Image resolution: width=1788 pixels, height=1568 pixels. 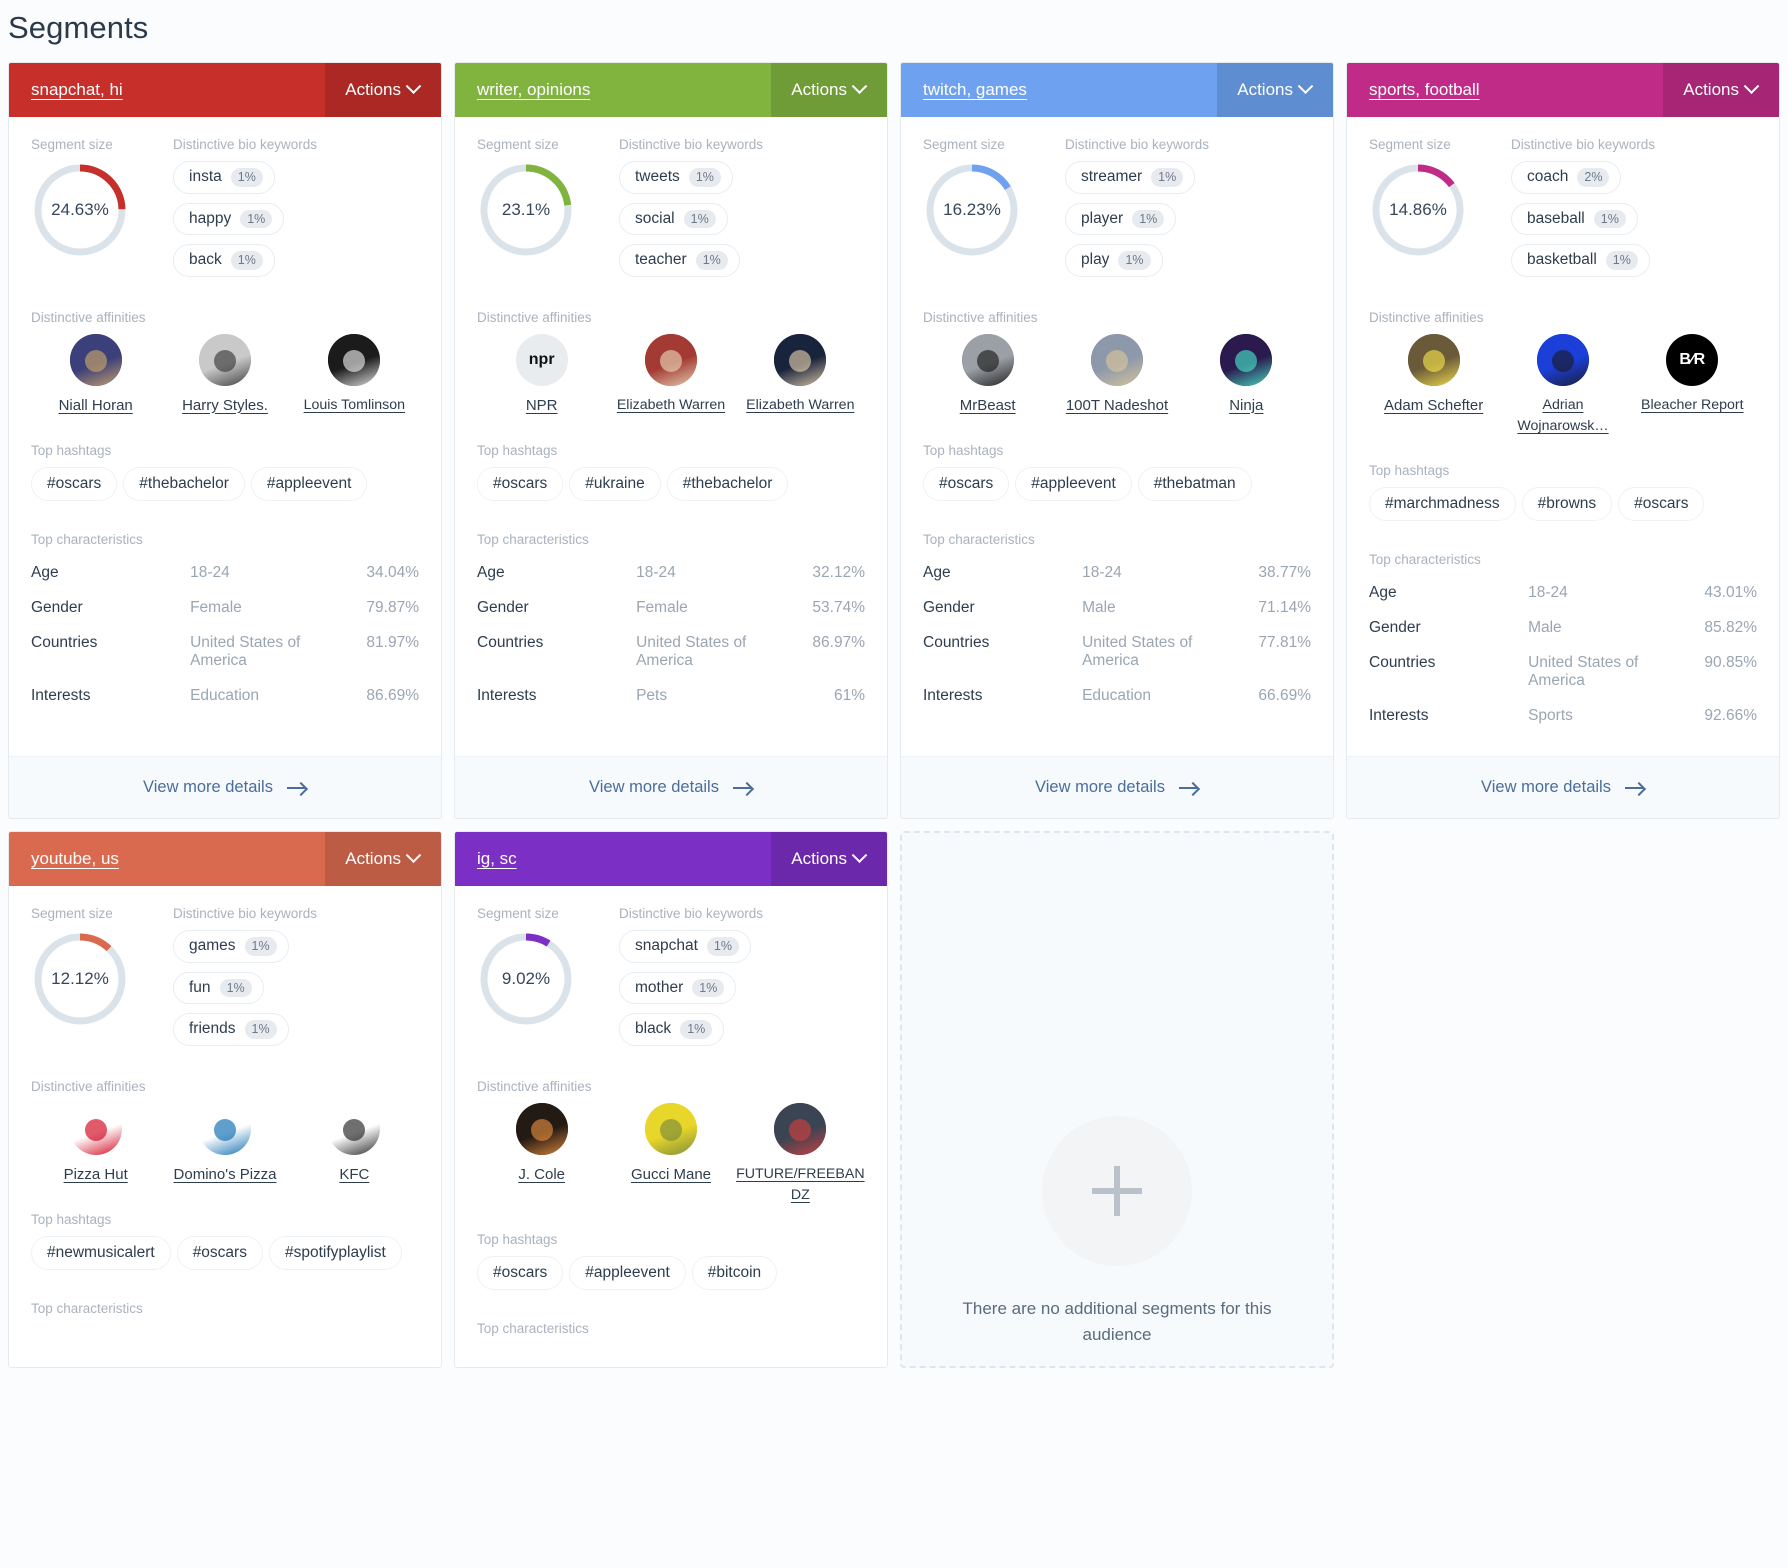 I want to click on bio-keyword-pill: player 1%, so click(x=1121, y=218).